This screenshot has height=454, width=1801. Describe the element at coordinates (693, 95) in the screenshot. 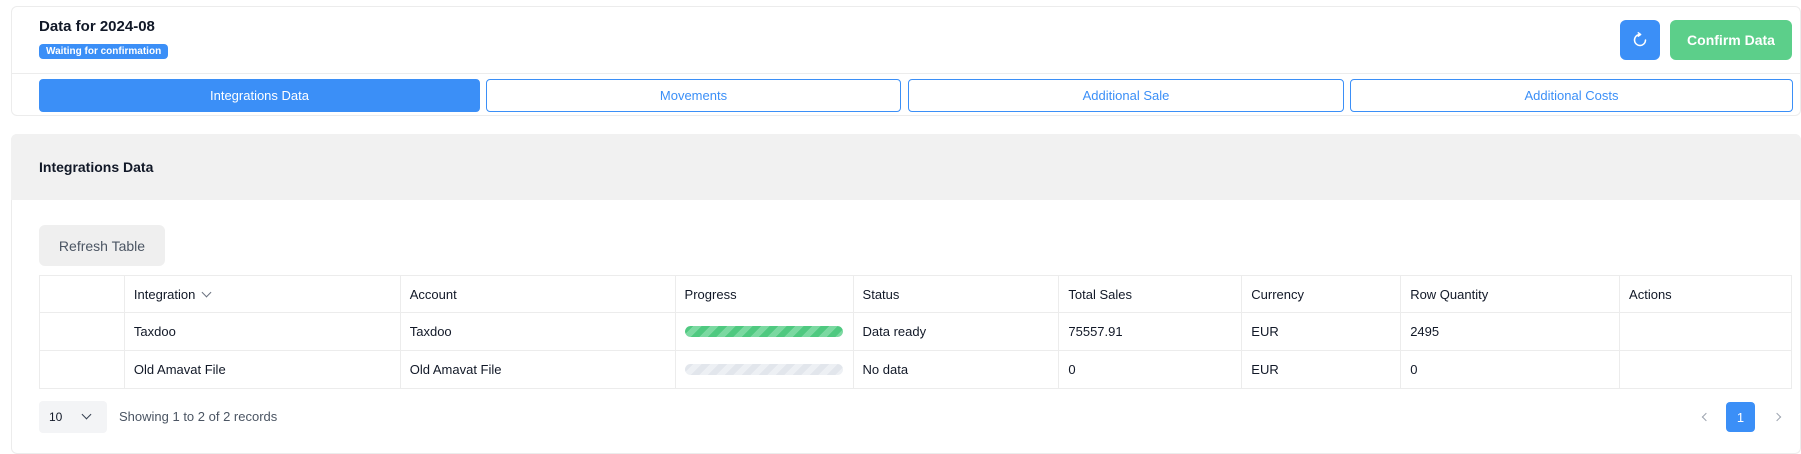

I see `tab-movements: Movements` at that location.